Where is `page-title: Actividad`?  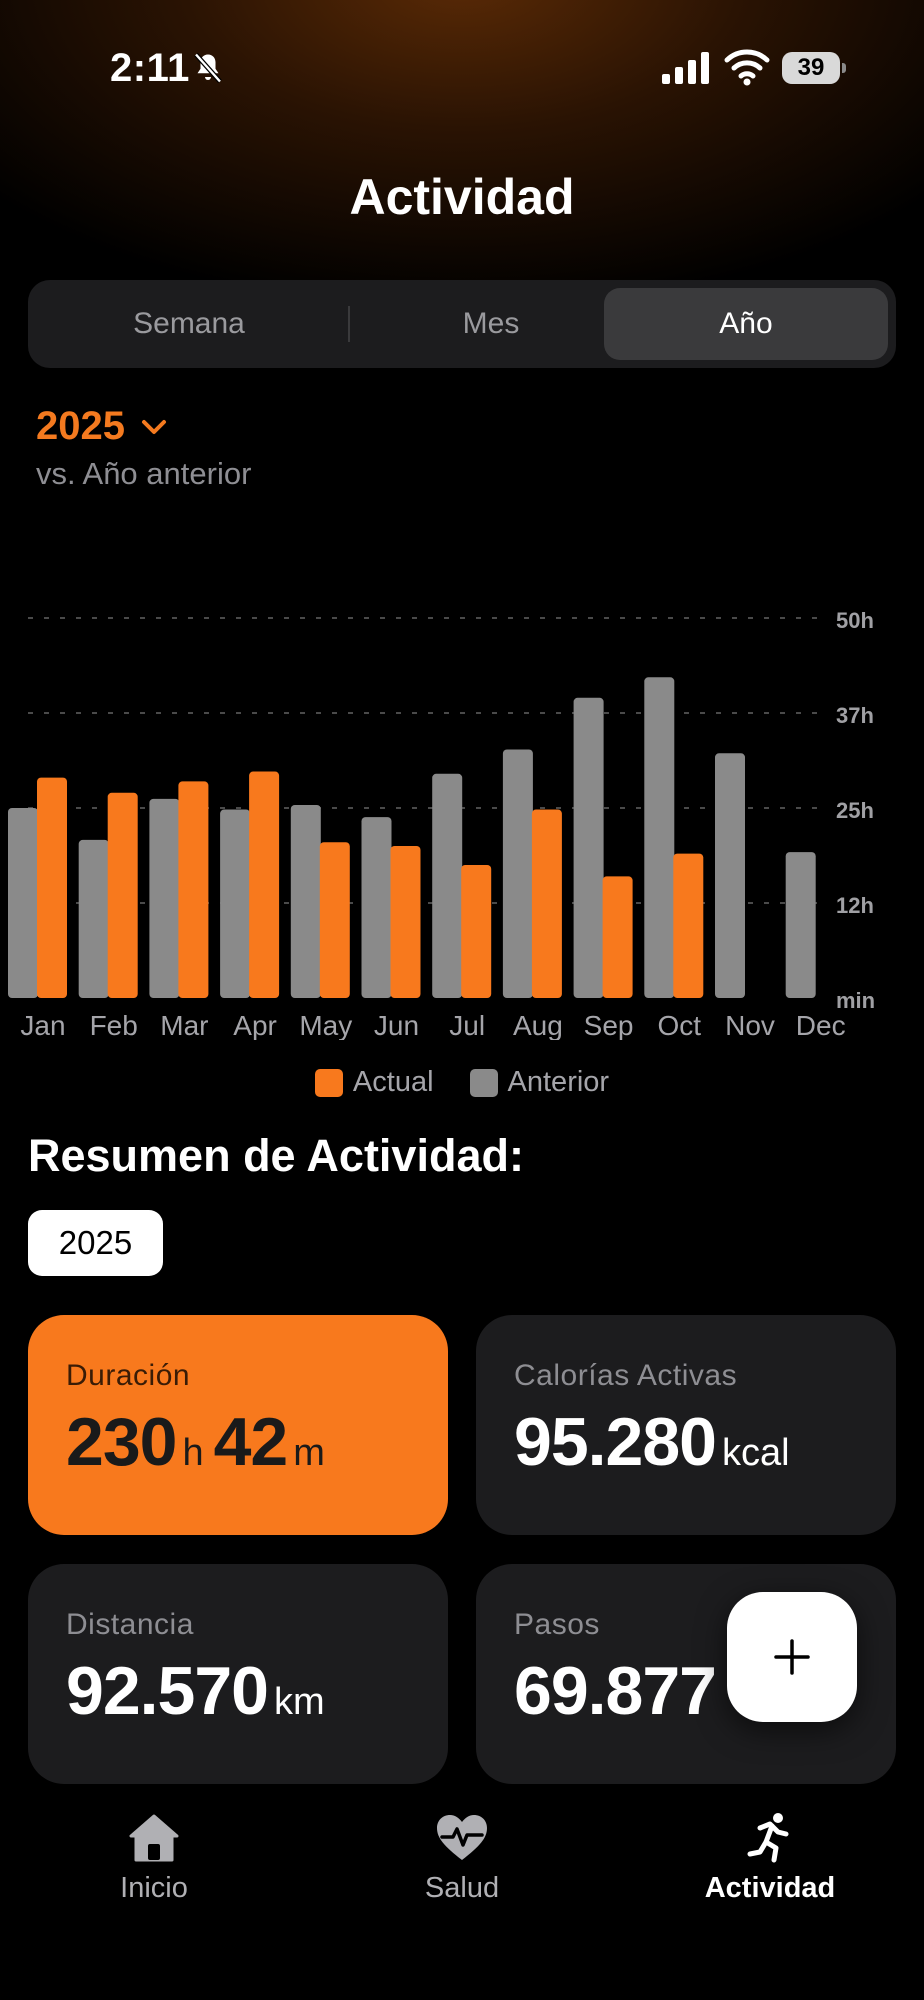
page-title: Actividad is located at coordinates (462, 197).